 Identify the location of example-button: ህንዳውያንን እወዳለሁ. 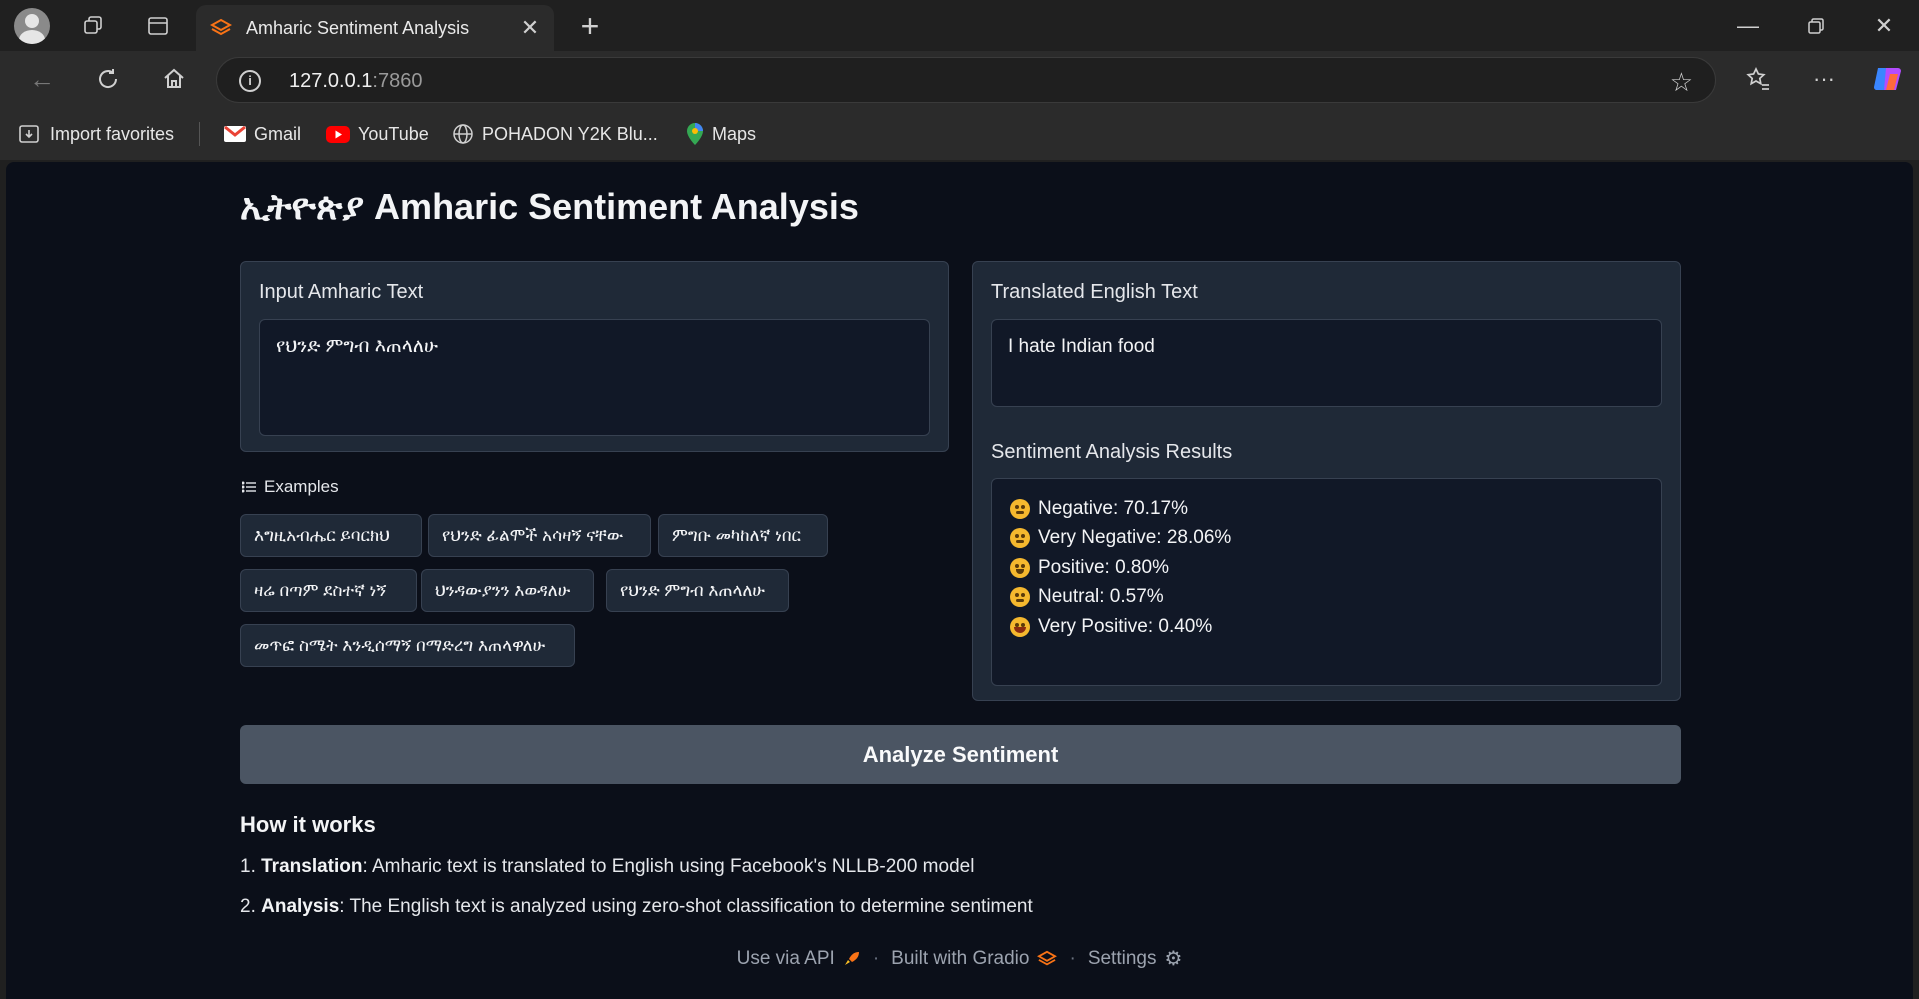
(507, 590).